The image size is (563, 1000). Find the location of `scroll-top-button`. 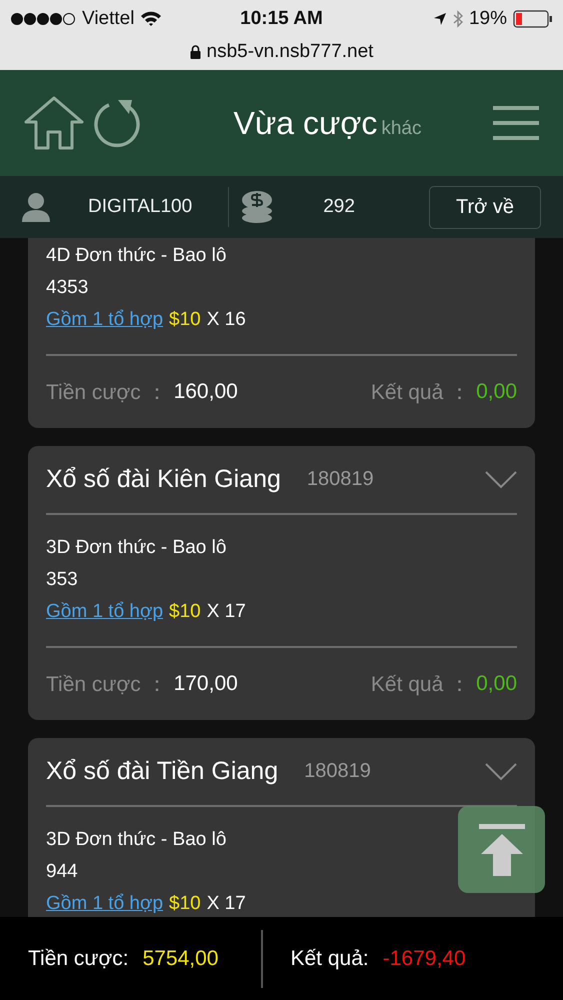

scroll-top-button is located at coordinates (501, 849).